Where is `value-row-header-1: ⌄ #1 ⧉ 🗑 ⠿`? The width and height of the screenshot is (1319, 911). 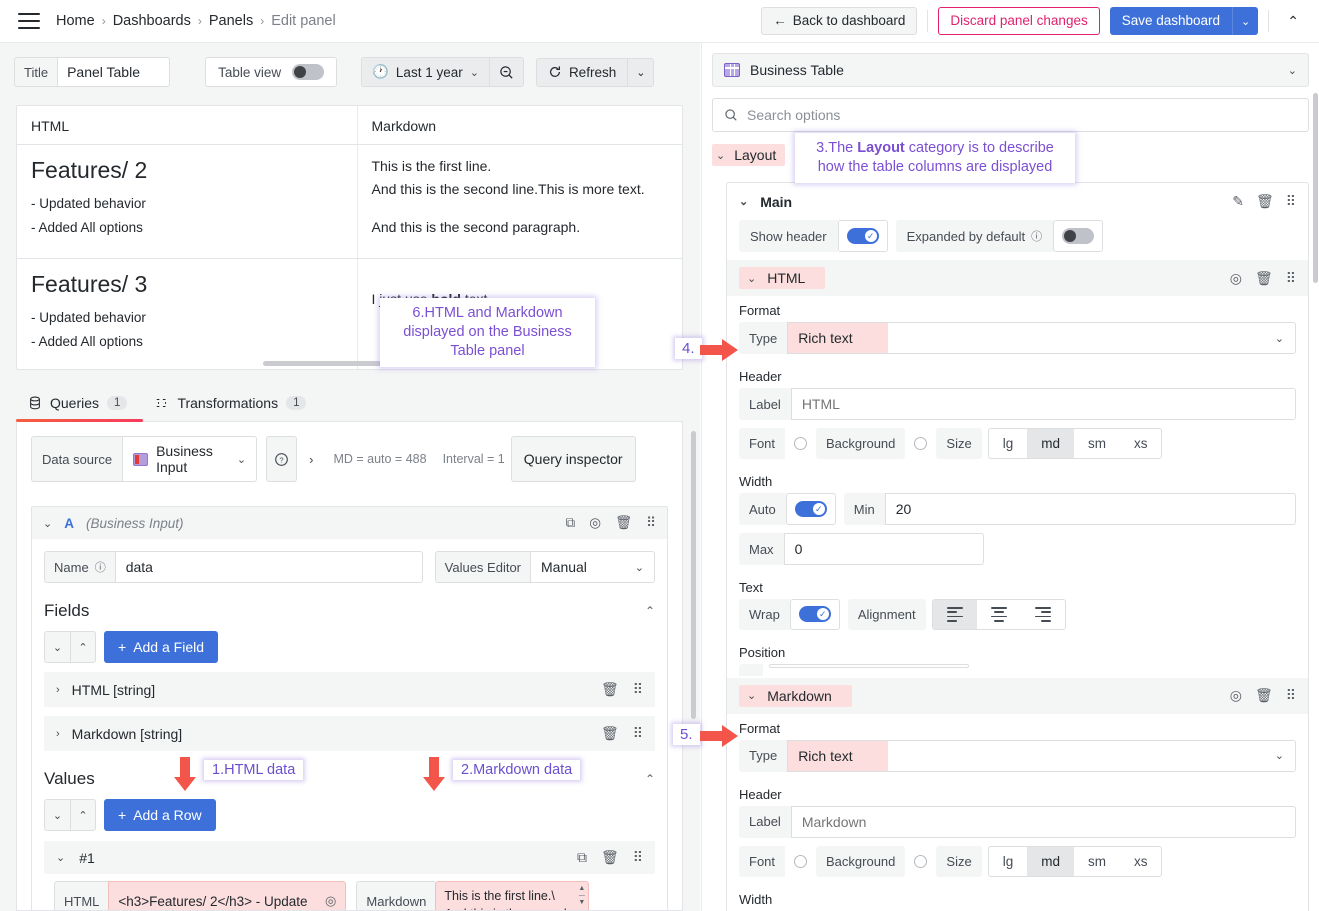 value-row-header-1: ⌄ #1 ⧉ 🗑 ⠿ is located at coordinates (349, 857).